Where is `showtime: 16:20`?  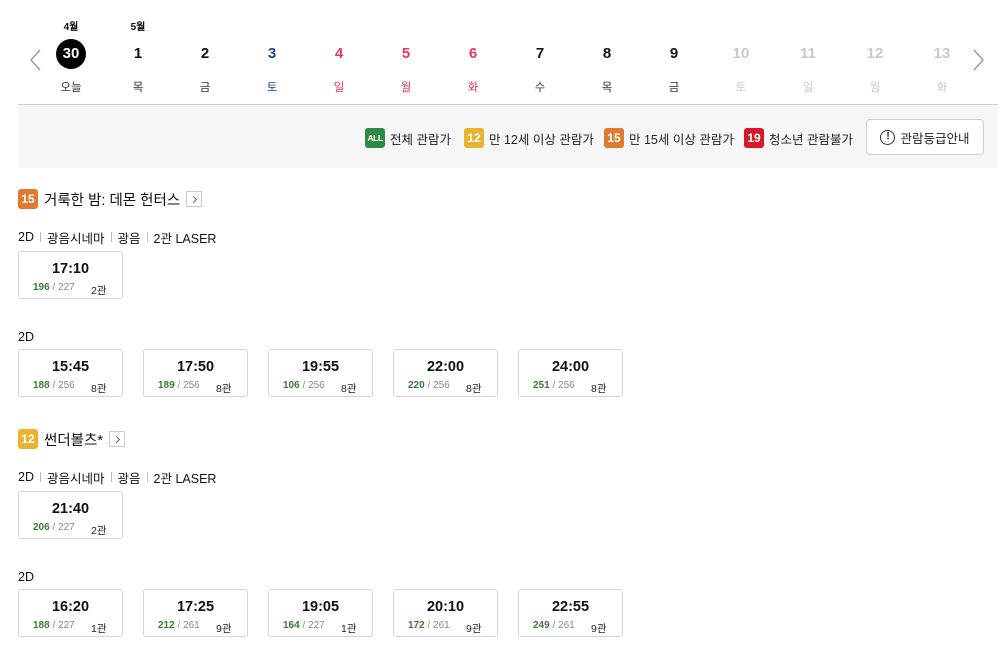 showtime: 16:20 is located at coordinates (70, 607).